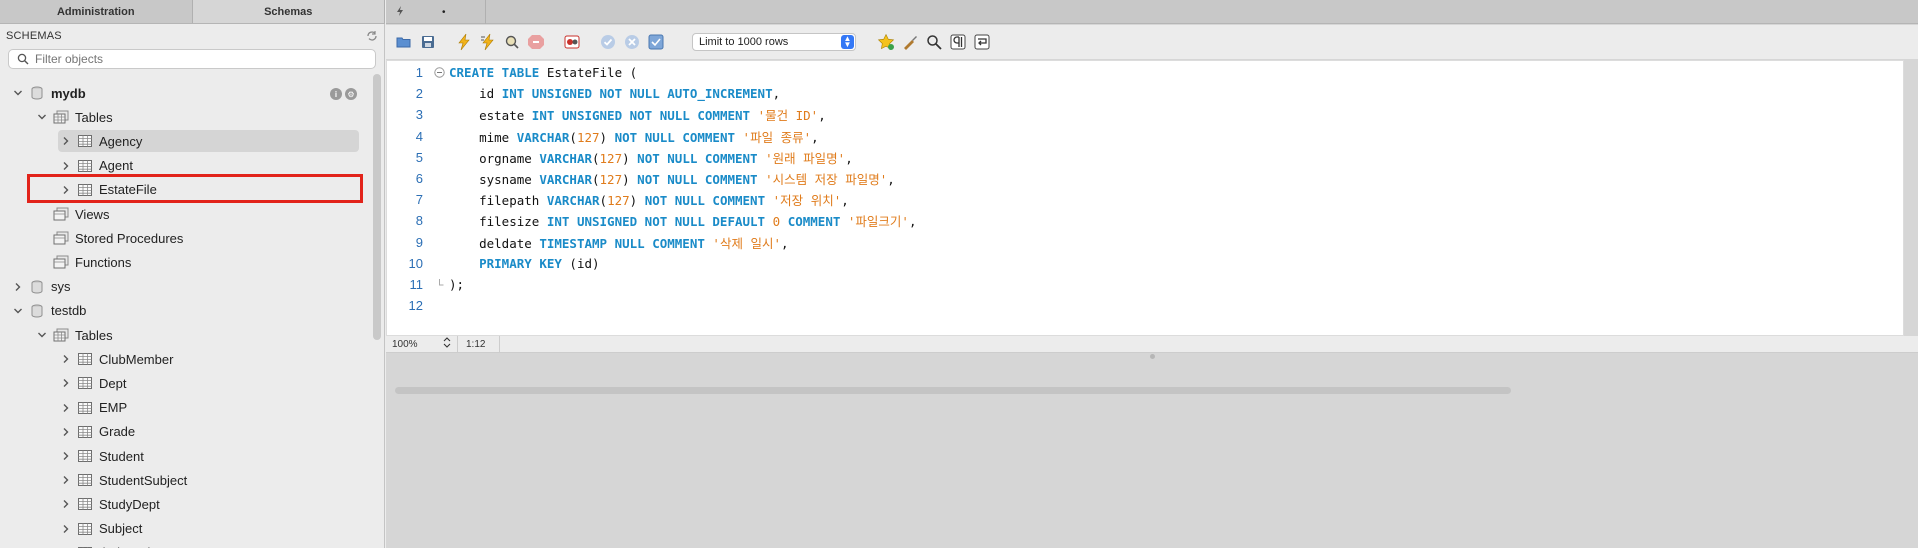  What do you see at coordinates (37, 311) in the screenshot?
I see `database-icon` at bounding box center [37, 311].